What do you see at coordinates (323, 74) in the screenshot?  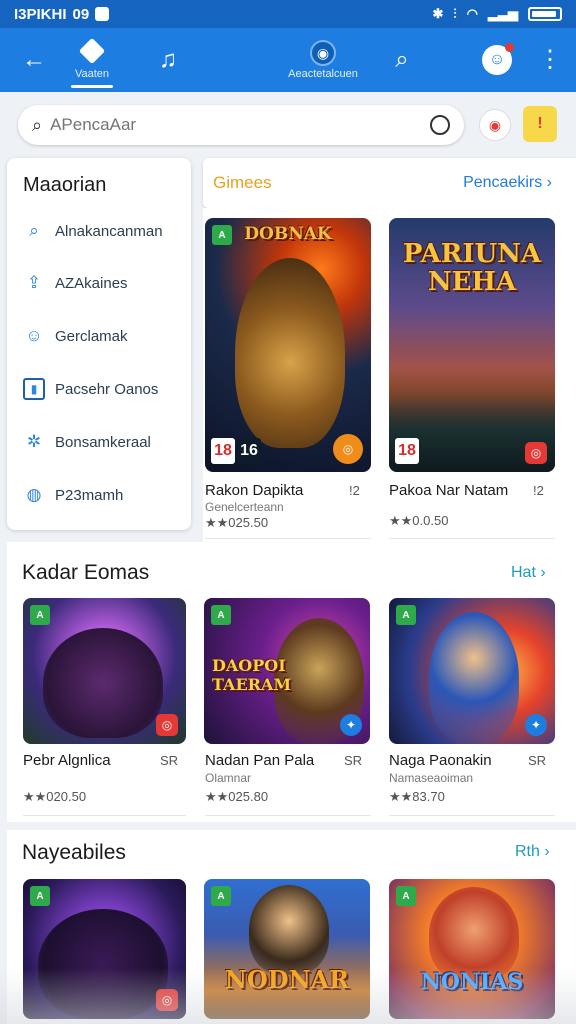 I see `tab-label: Aeactetalcuen` at bounding box center [323, 74].